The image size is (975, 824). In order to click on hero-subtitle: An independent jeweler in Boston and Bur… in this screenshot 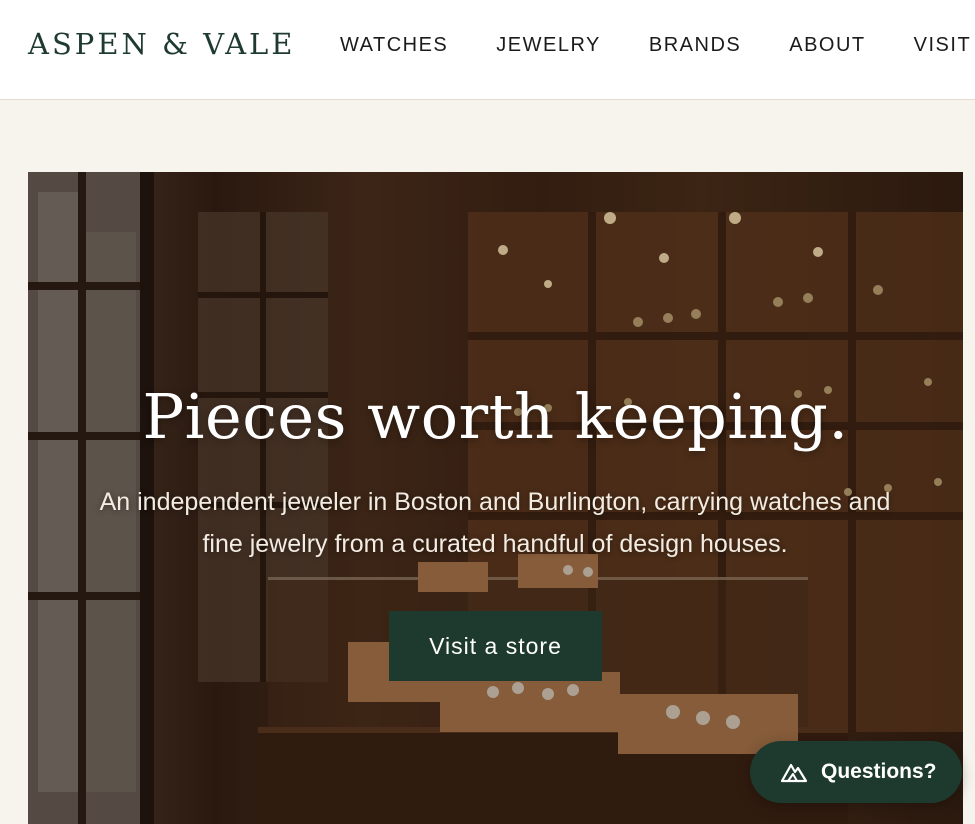, I will do `click(495, 523)`.